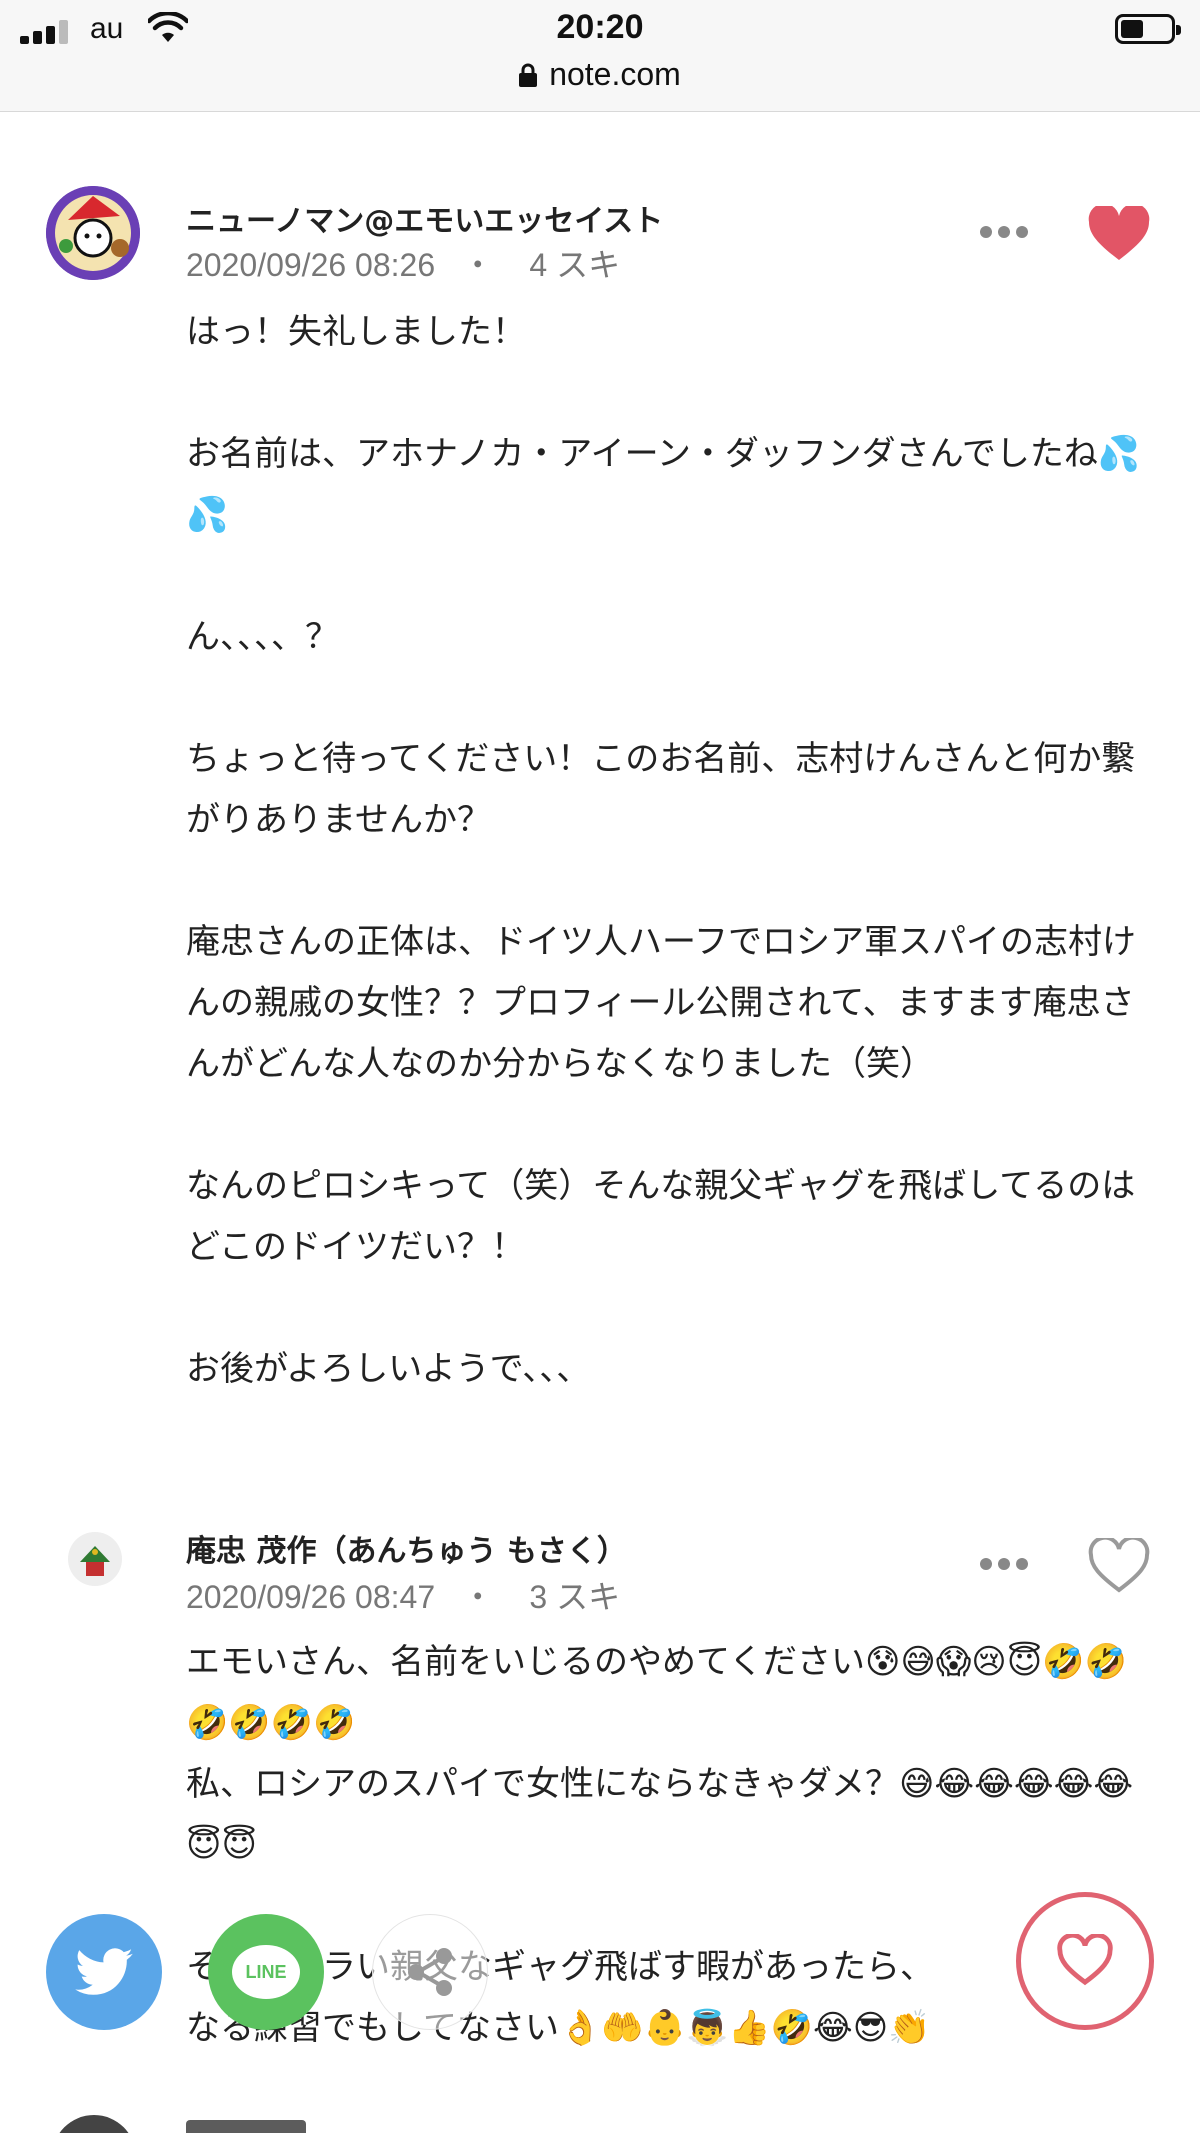  I want to click on address-bar: note.com, so click(600, 74).